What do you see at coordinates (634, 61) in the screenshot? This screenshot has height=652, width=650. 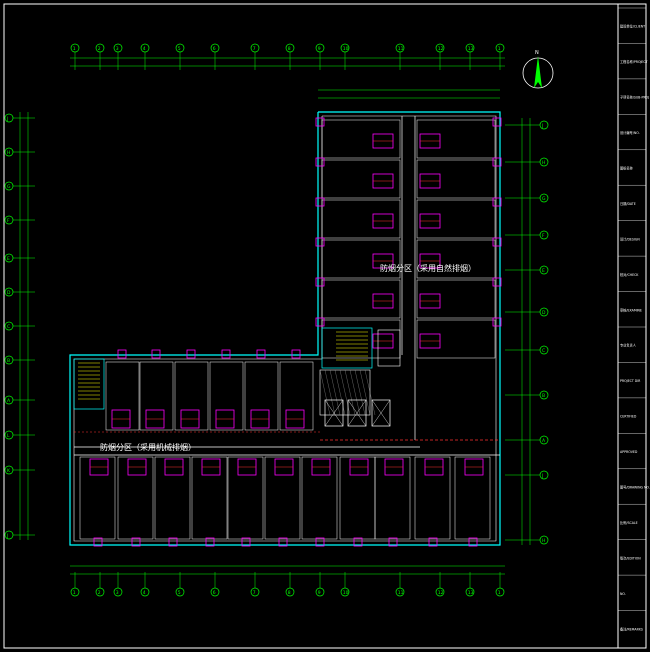 I see `title-block-field: 工程名称/PROJECT` at bounding box center [634, 61].